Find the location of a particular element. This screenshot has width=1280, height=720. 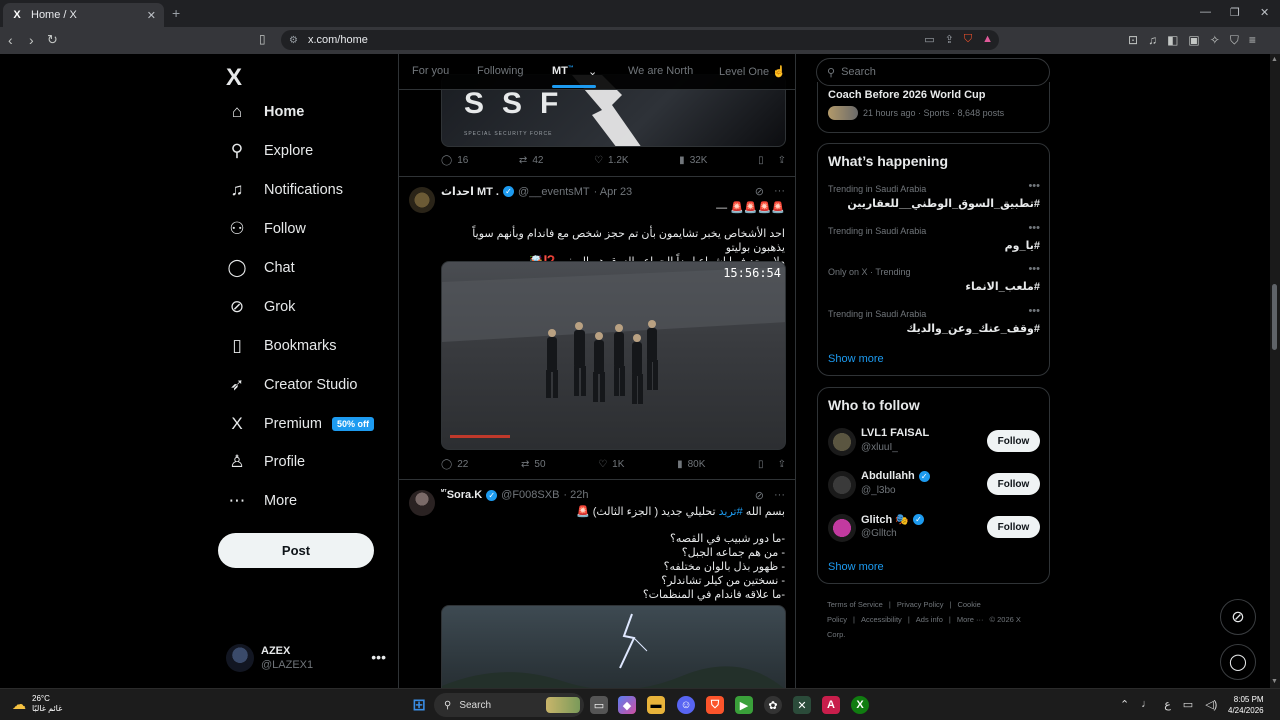

repost-button: ⇄ 42 is located at coordinates (531, 160).